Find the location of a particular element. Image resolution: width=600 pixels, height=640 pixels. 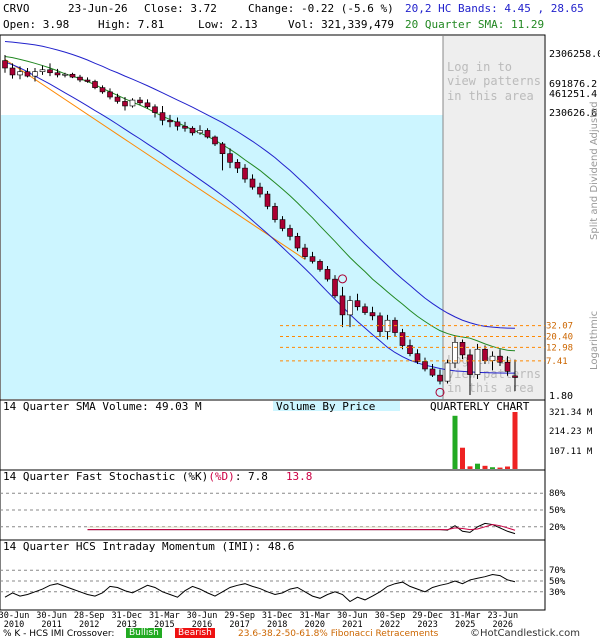

volume-tick-label: 321.34 M is located at coordinates (571, 413).